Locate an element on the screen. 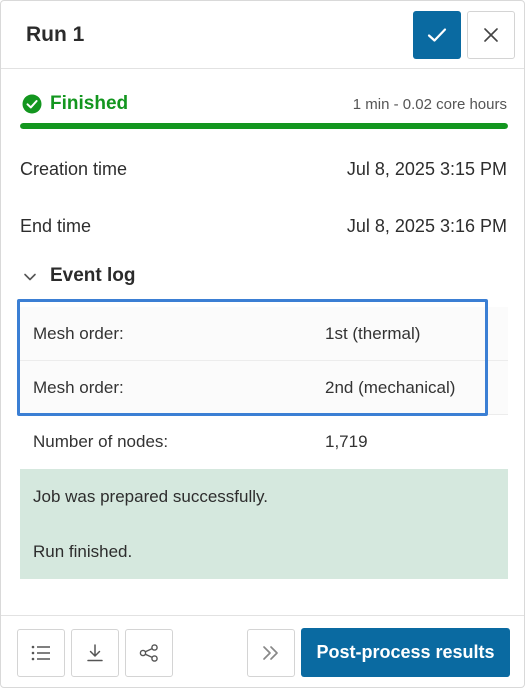  status-label: Finished is located at coordinates (89, 103).